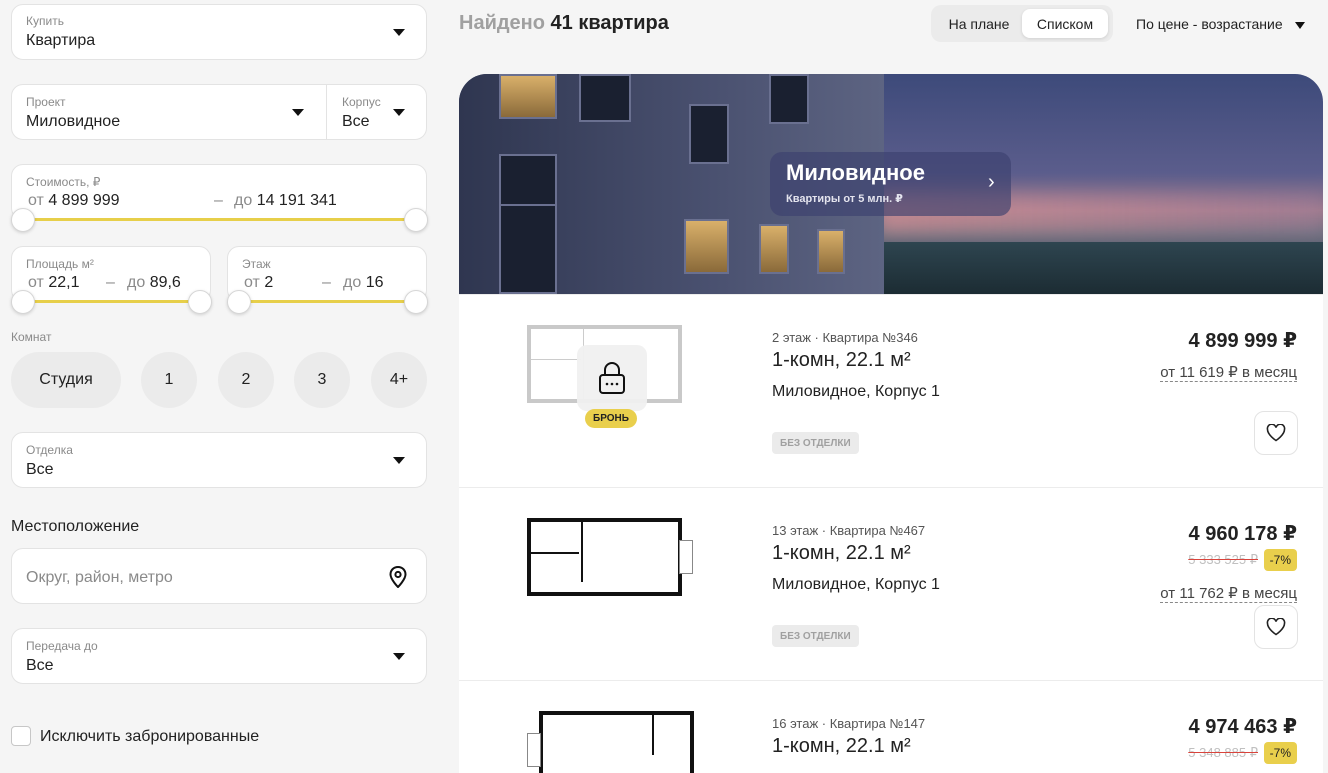 This screenshot has width=1328, height=773. I want to click on room-option-4plus: 4+, so click(399, 380).